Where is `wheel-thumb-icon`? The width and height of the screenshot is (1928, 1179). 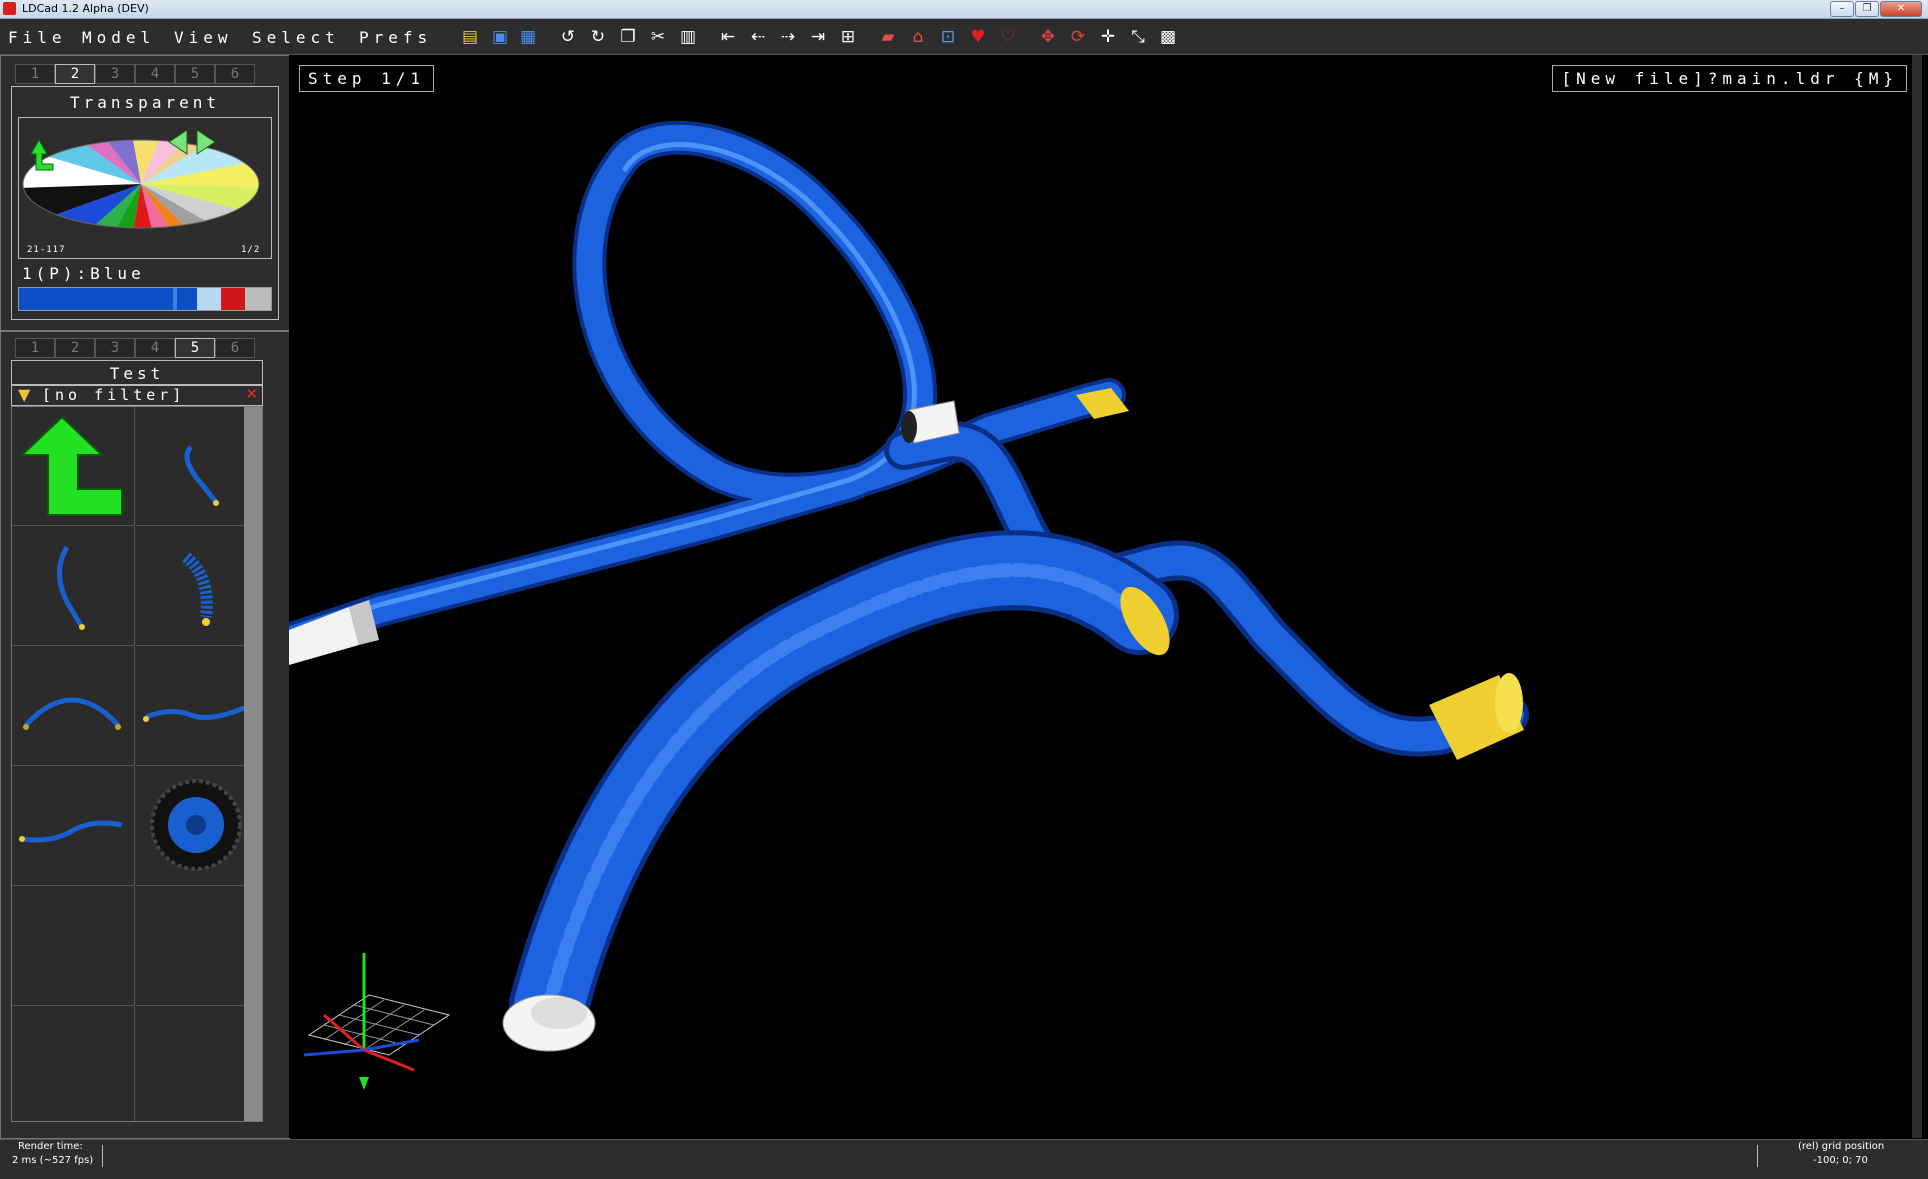
wheel-thumb-icon is located at coordinates (196, 825).